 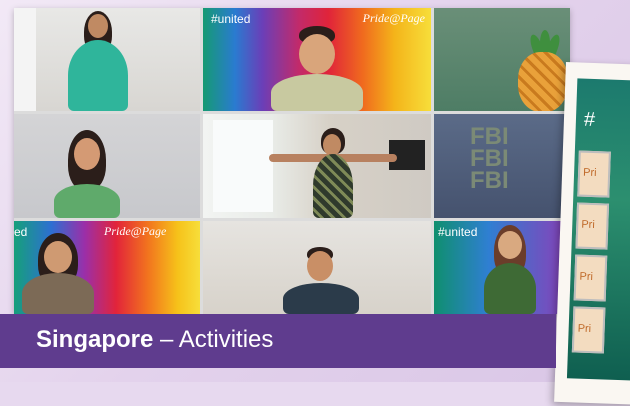 I want to click on video-tile-woman-rainbow-bg: ed Pride@Page, so click(x=107, y=267).